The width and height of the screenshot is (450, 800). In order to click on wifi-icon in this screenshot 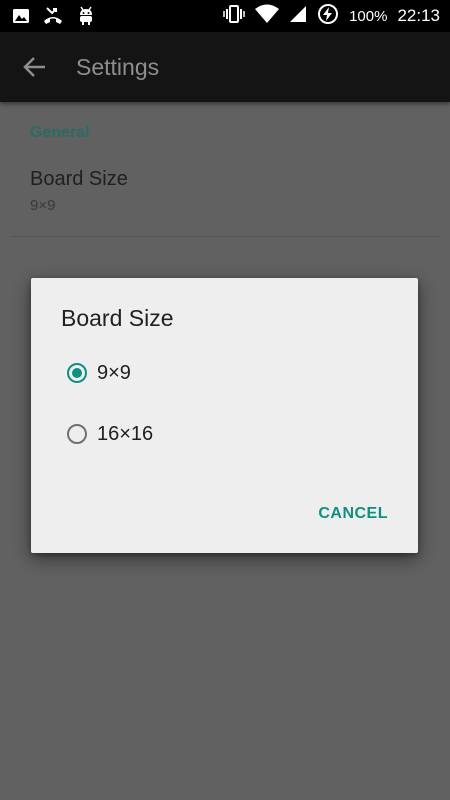, I will do `click(267, 16)`.